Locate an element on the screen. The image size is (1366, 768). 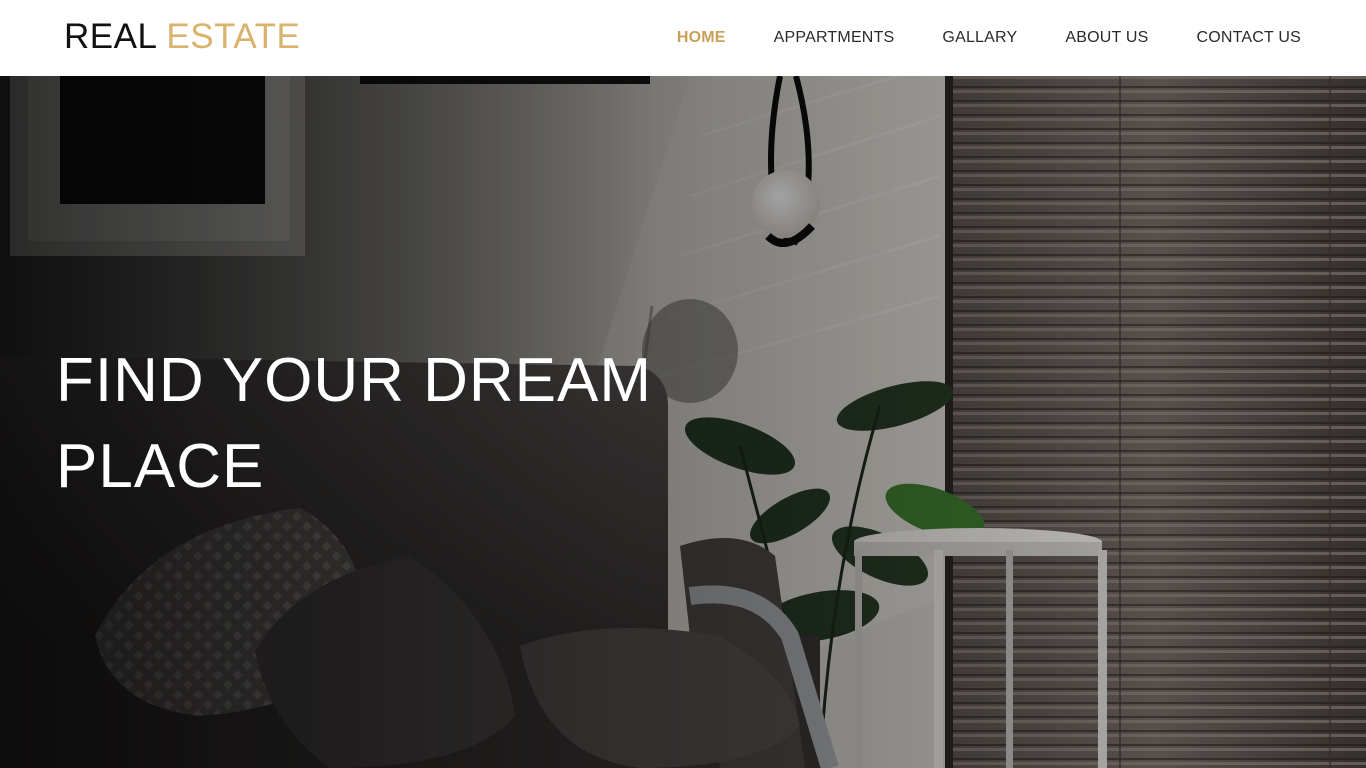
hero-title-line-1: FIND YOUR DREAM is located at coordinates (354, 380).